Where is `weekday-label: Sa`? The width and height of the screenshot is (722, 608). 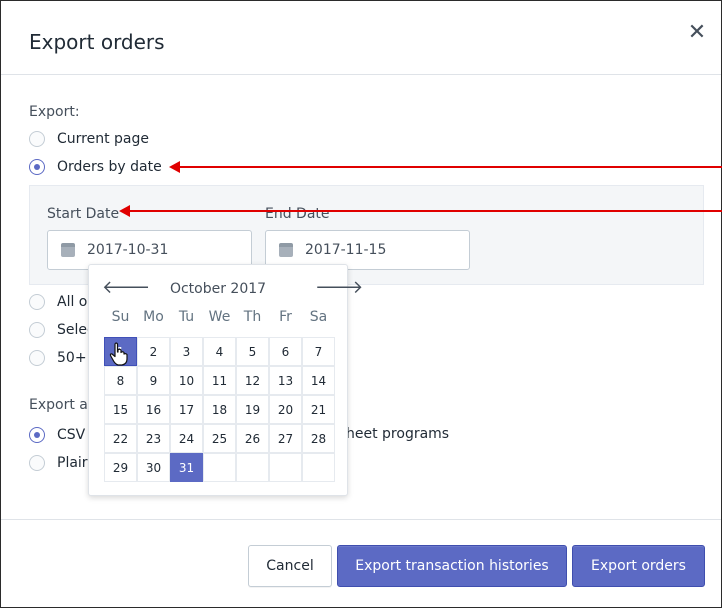 weekday-label: Sa is located at coordinates (318, 317).